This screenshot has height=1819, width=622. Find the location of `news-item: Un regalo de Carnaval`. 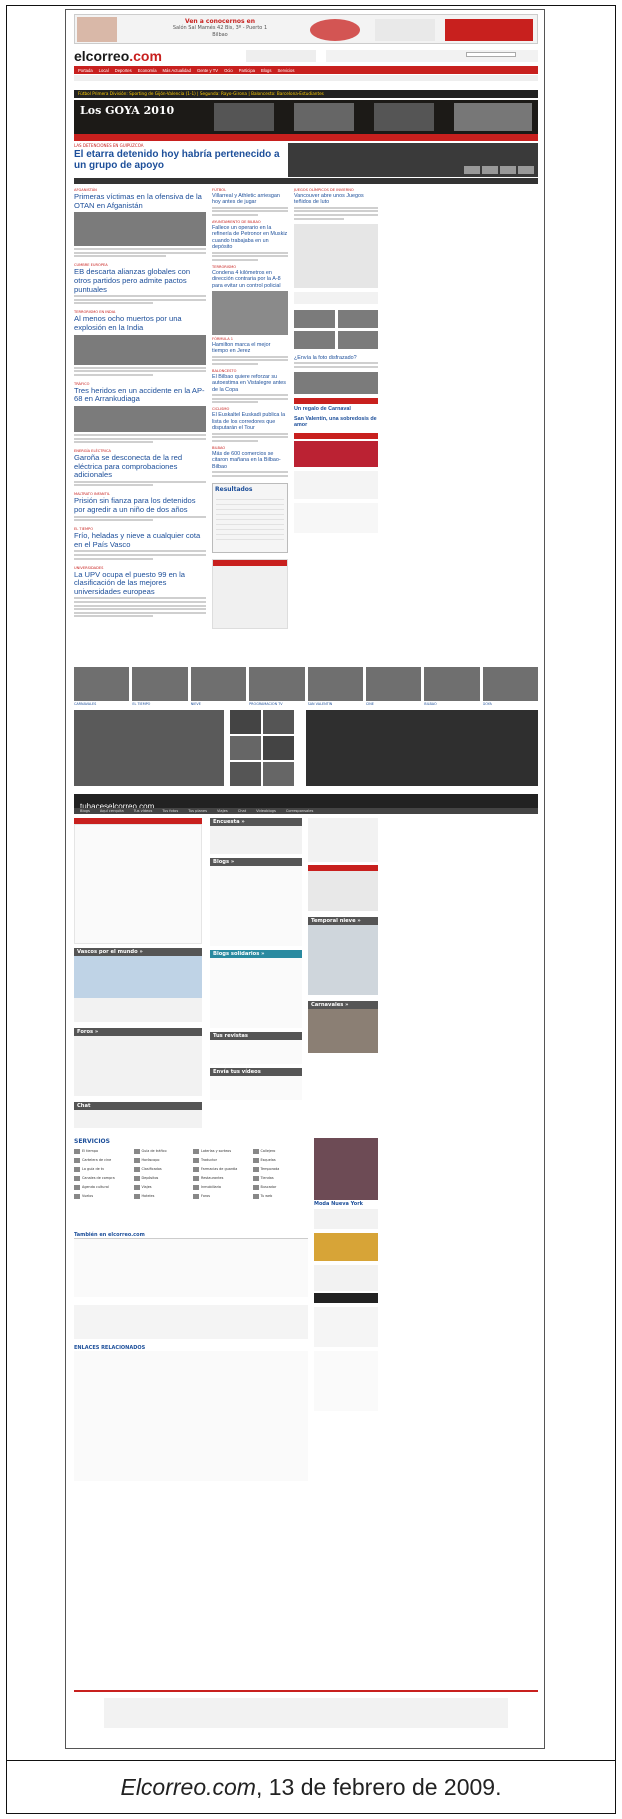

news-item: Un regalo de Carnaval is located at coordinates (336, 409).